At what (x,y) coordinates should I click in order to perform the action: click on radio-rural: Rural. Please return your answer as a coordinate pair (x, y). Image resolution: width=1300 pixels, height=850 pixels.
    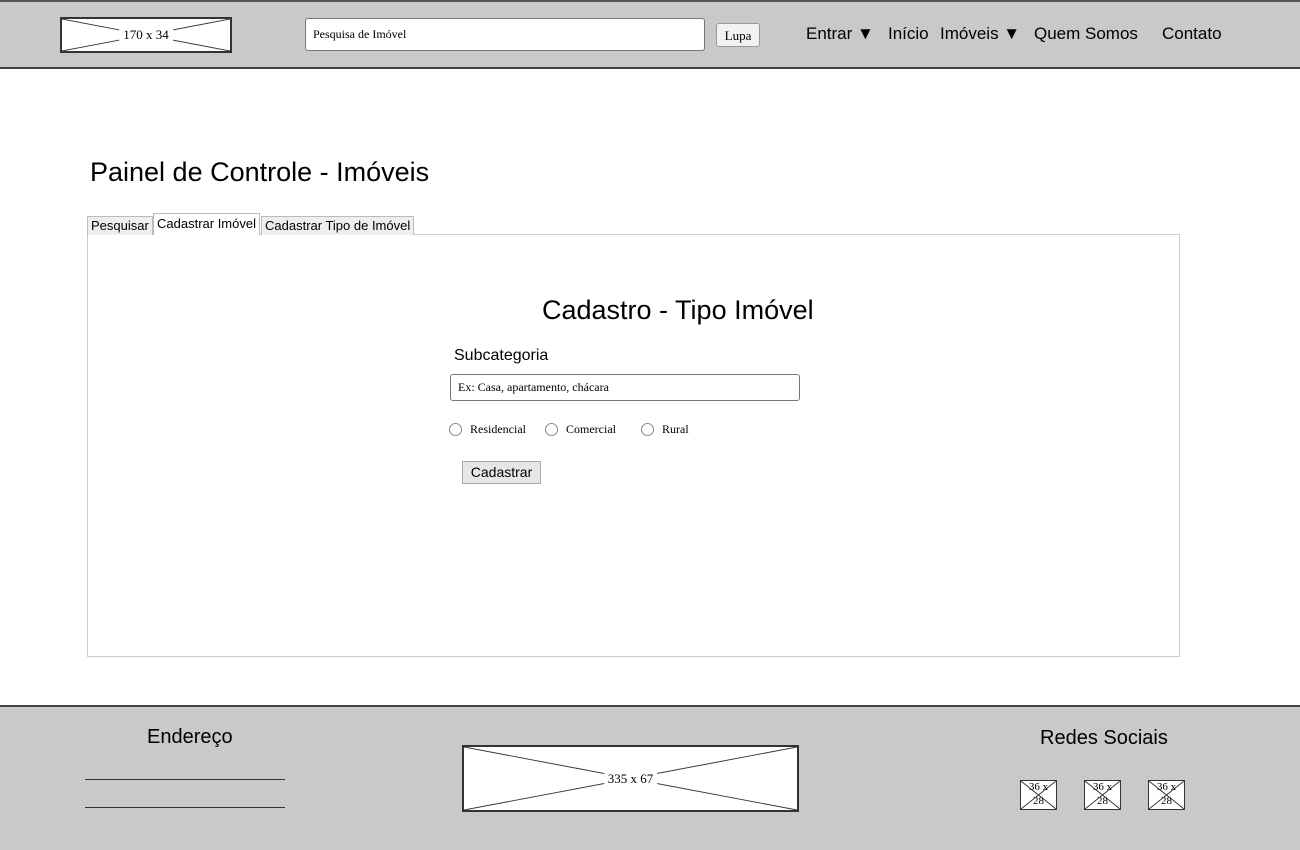
    Looking at the image, I should click on (665, 429).